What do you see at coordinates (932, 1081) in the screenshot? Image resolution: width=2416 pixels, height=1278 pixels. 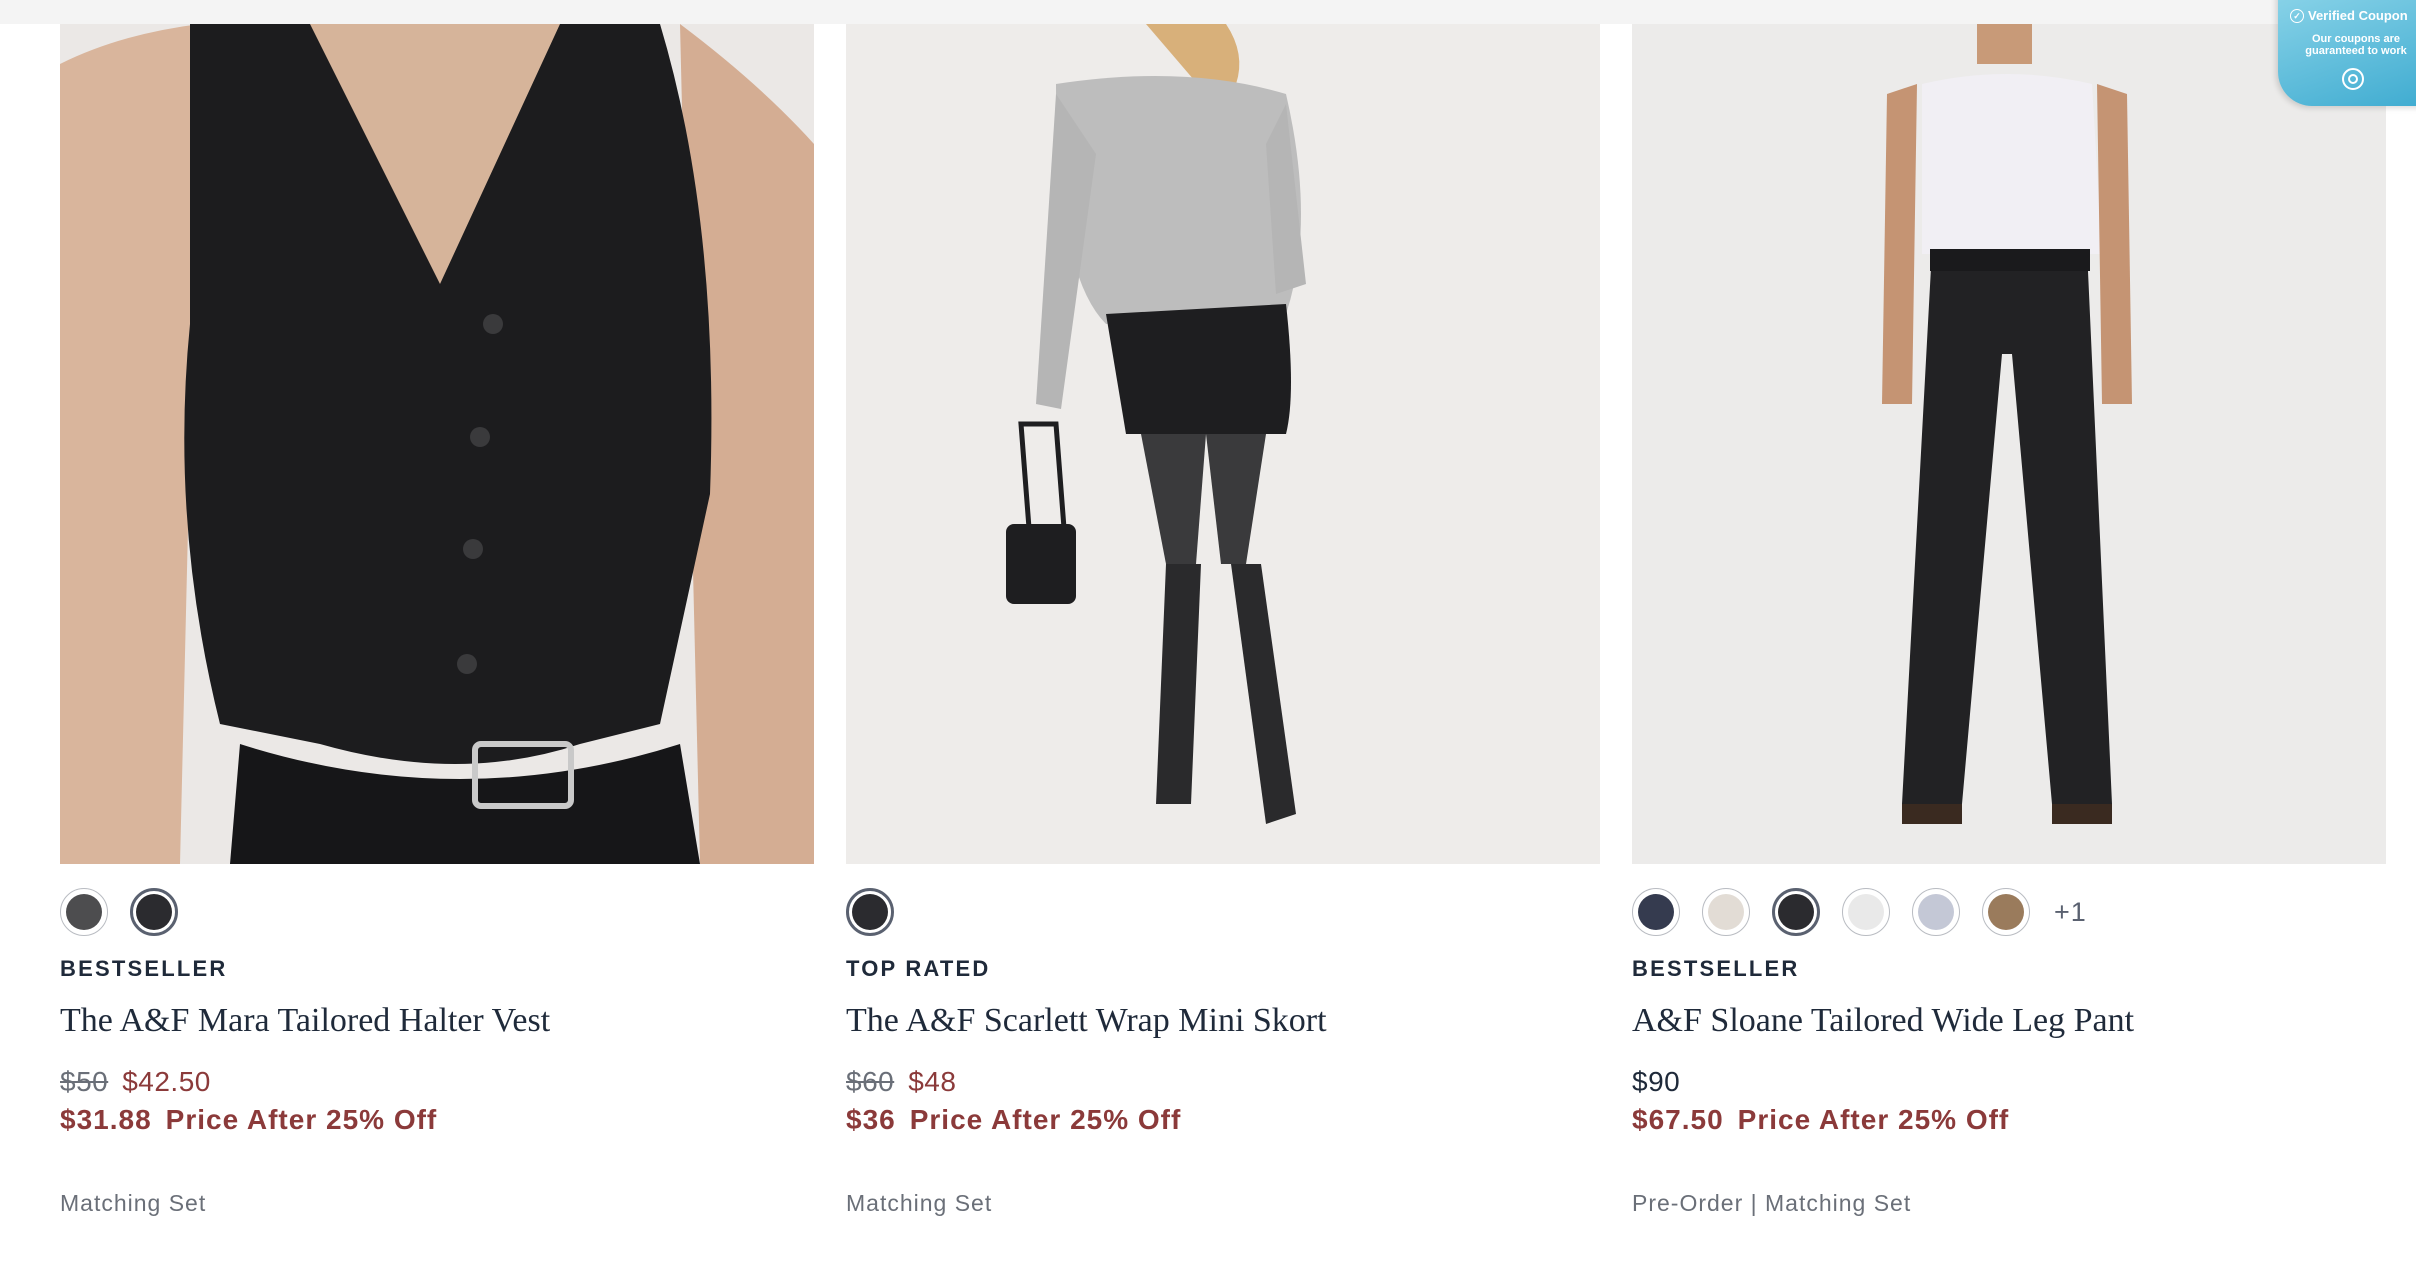 I see `sale-price: $48` at bounding box center [932, 1081].